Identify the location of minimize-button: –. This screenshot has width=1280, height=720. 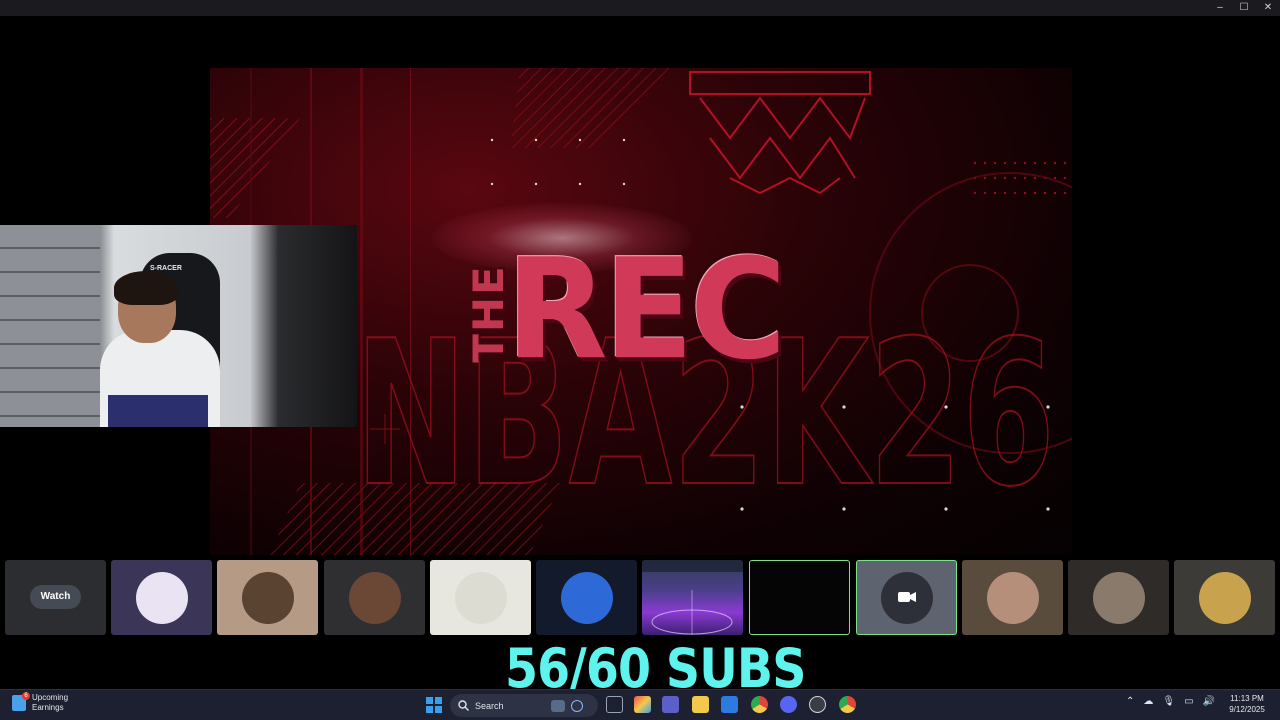
(1220, 8).